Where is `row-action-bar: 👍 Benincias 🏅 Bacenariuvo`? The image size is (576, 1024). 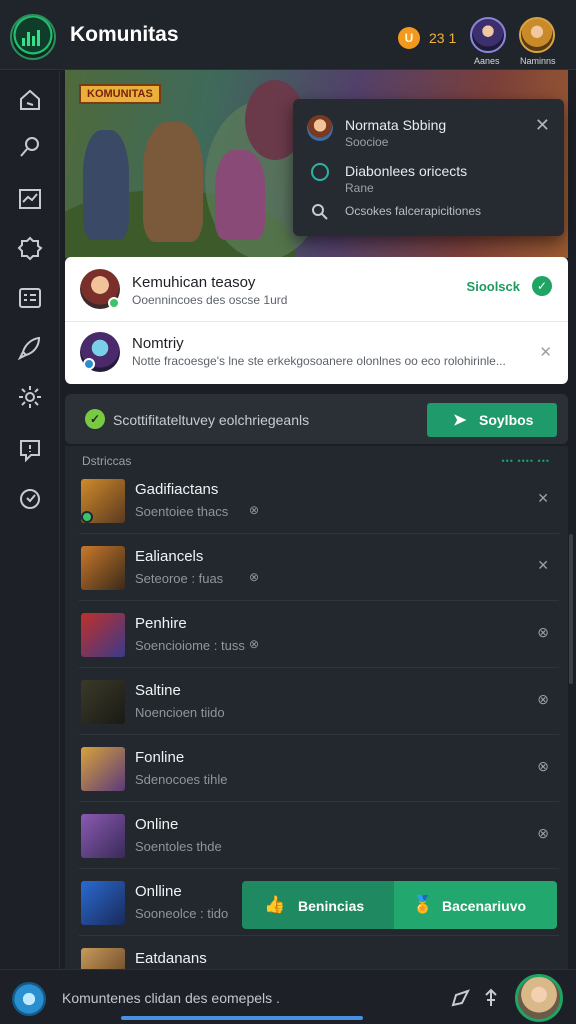 row-action-bar: 👍 Benincias 🏅 Bacenariuvo is located at coordinates (399, 905).